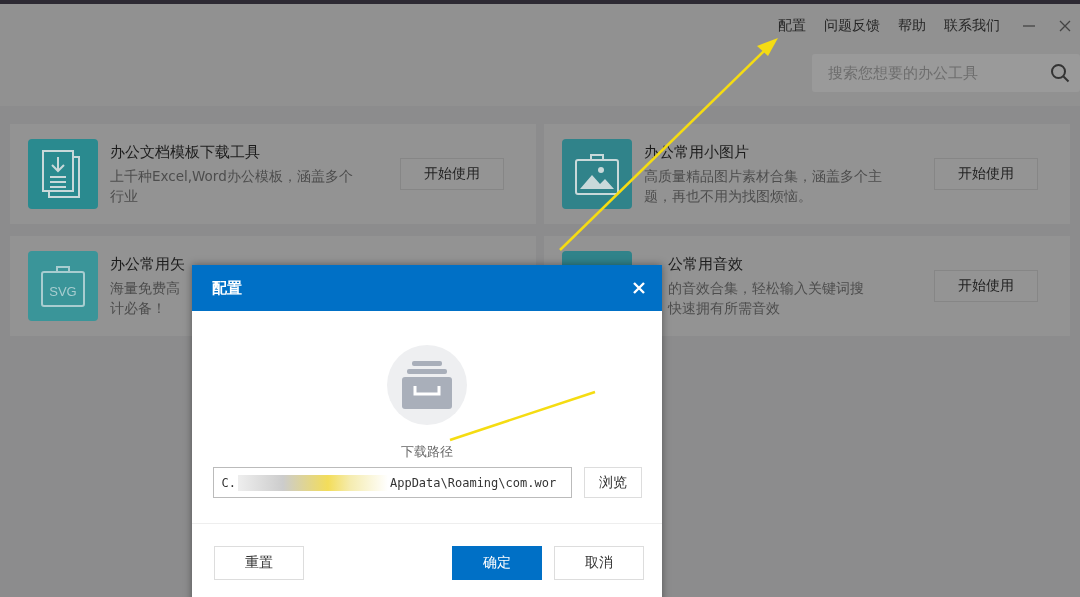 This screenshot has width=1080, height=597. I want to click on tool-description: 行业, so click(124, 196).